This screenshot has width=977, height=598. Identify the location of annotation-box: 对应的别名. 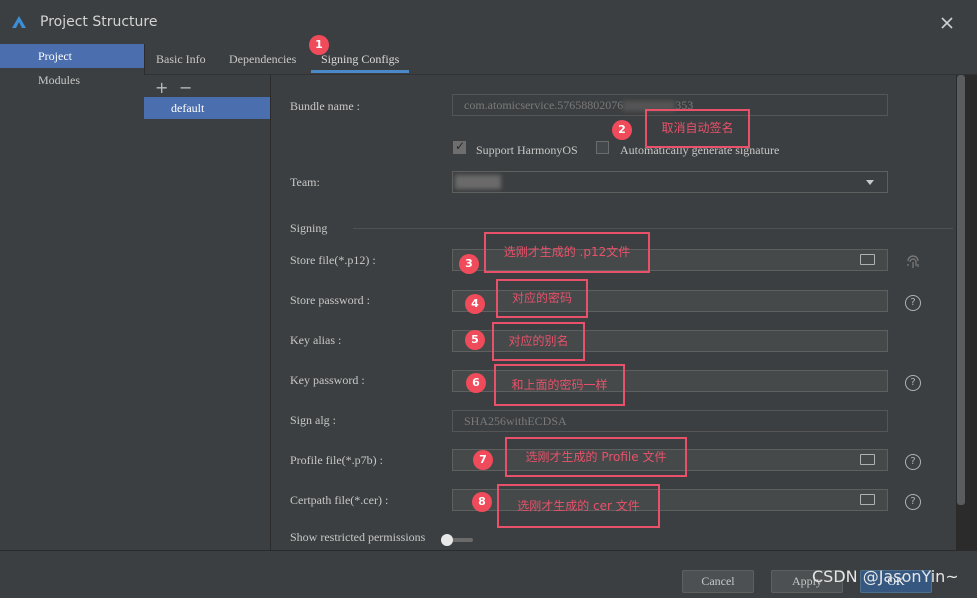
(538, 341).